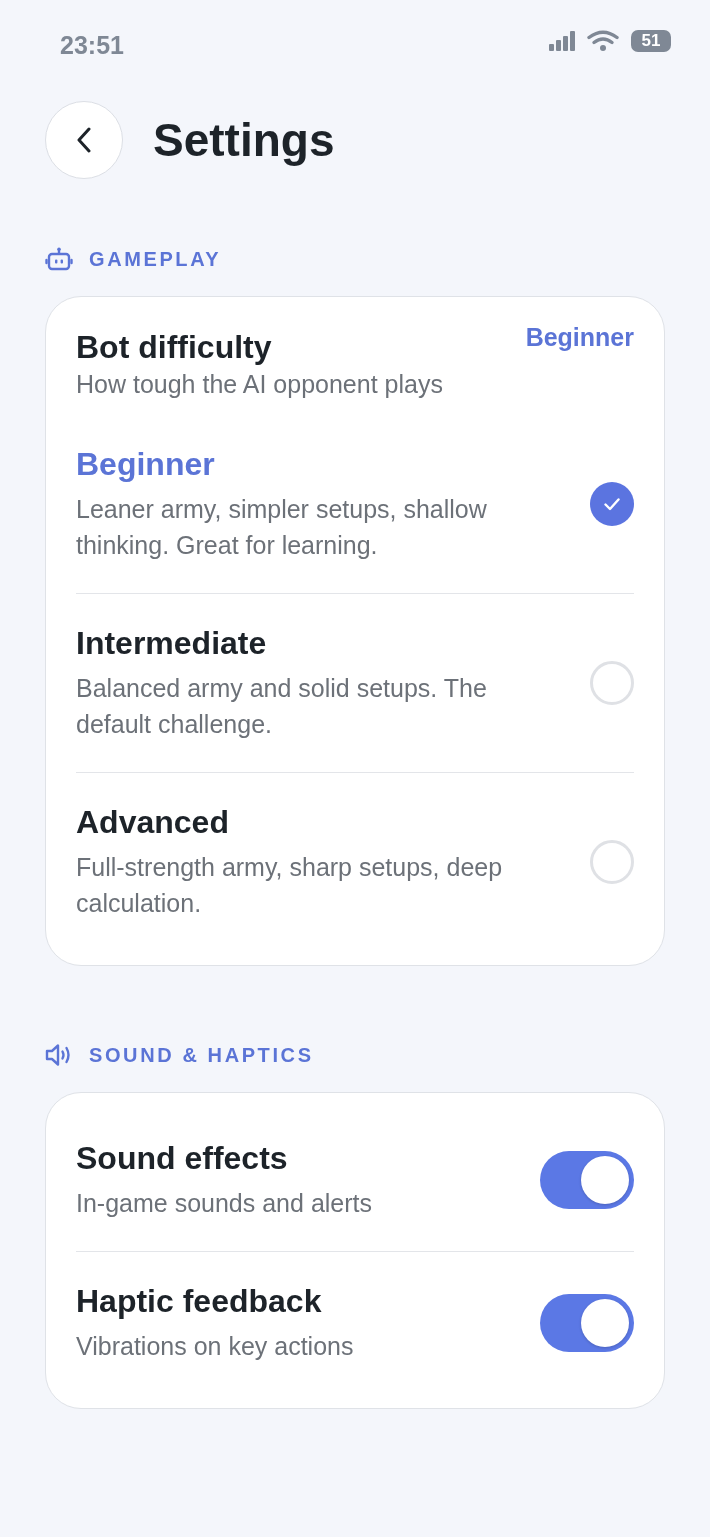 Image resolution: width=710 pixels, height=1537 pixels. What do you see at coordinates (174, 347) in the screenshot?
I see `setting-title: Bot difficulty` at bounding box center [174, 347].